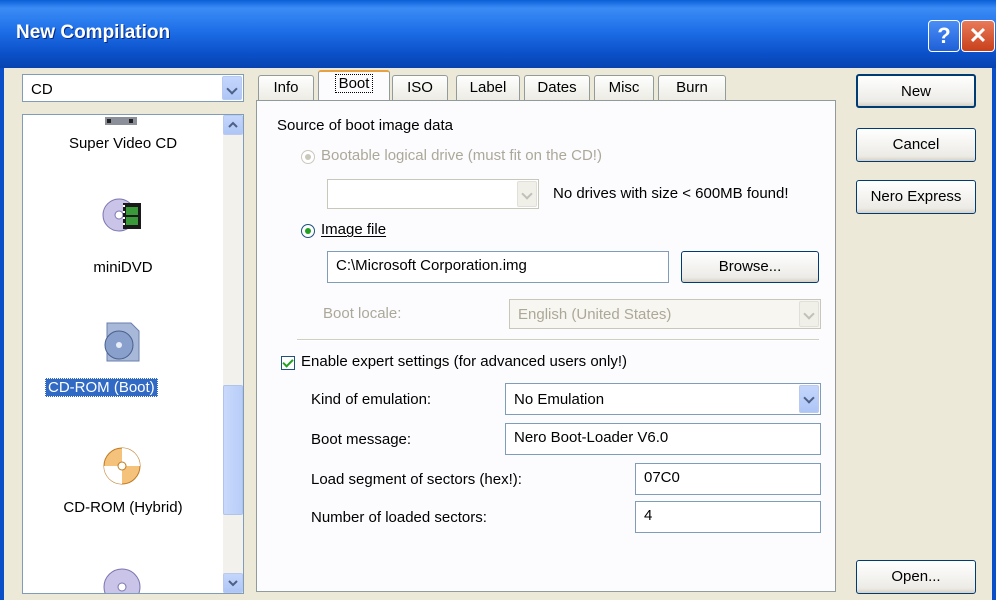  Describe the element at coordinates (916, 145) in the screenshot. I see `cancel-button: Cancel` at that location.